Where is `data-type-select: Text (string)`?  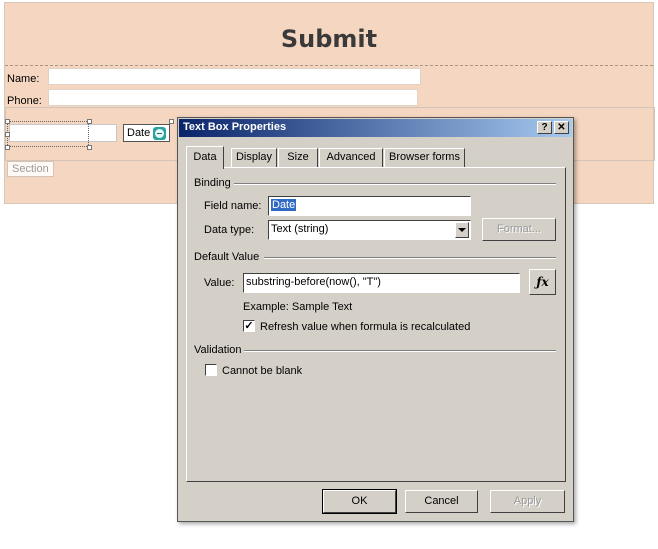 data-type-select: Text (string) is located at coordinates (369, 230).